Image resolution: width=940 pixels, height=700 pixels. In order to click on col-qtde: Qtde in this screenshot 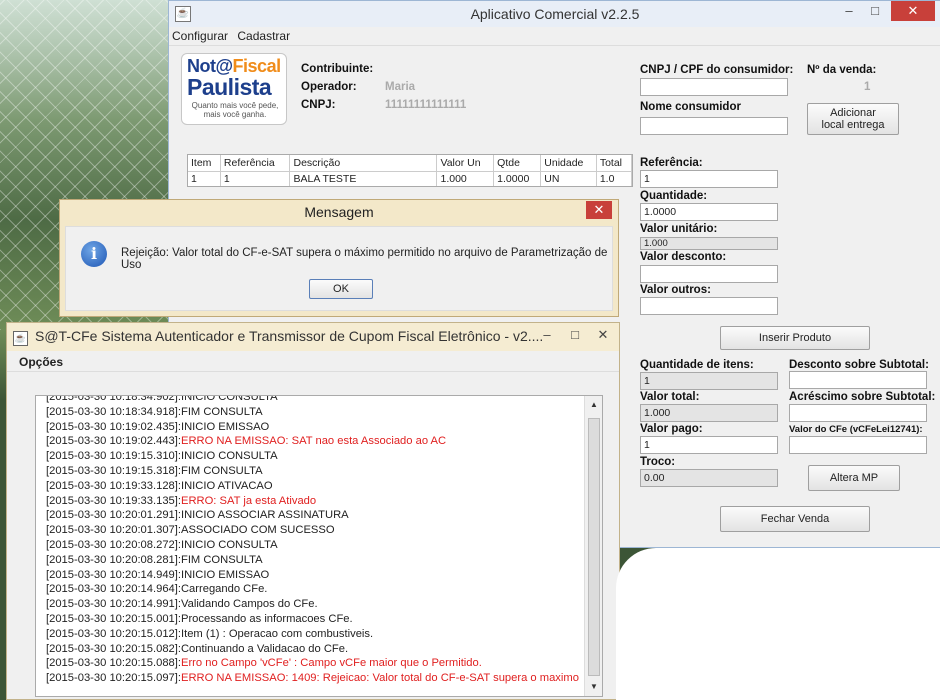, I will do `click(517, 163)`.